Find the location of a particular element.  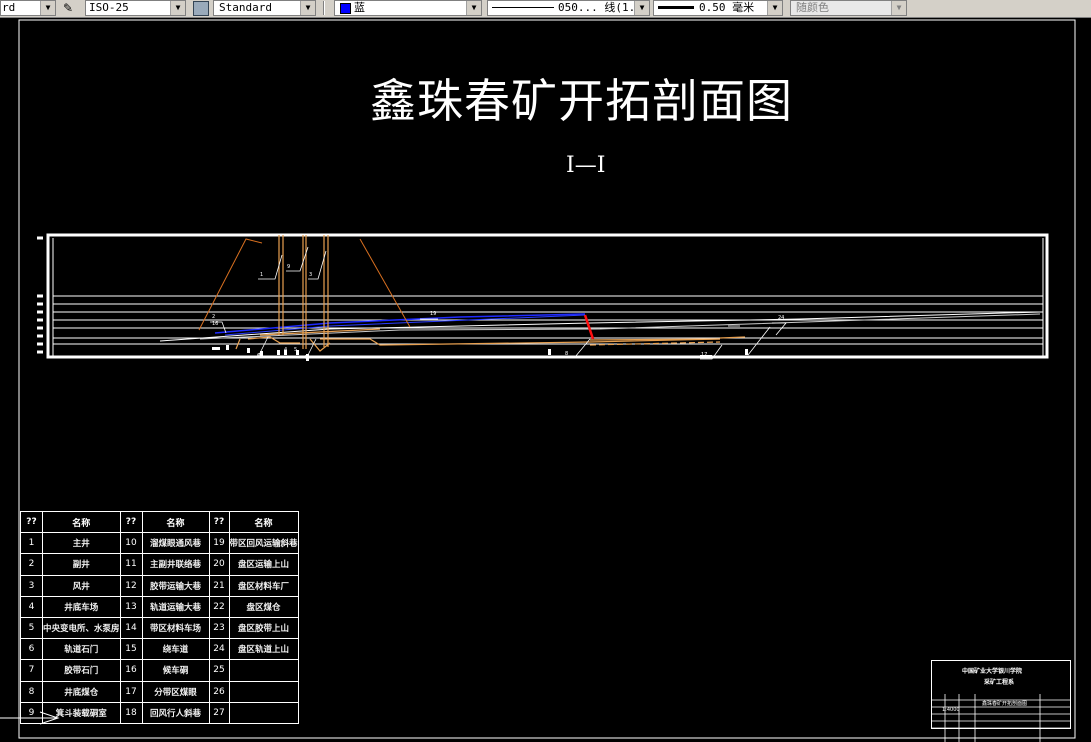

legend-row: 1 主井 10 溜煤眼通风巷 19 带区回风运输斜巷 is located at coordinates (159, 543).